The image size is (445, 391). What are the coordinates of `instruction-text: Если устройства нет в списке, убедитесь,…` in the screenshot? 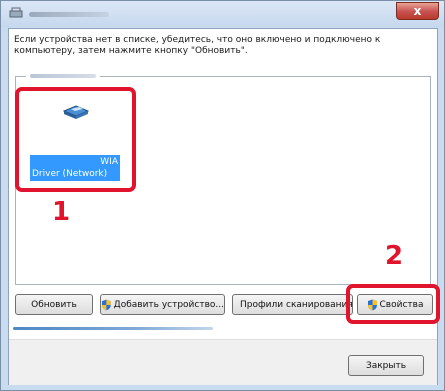 It's located at (197, 45).